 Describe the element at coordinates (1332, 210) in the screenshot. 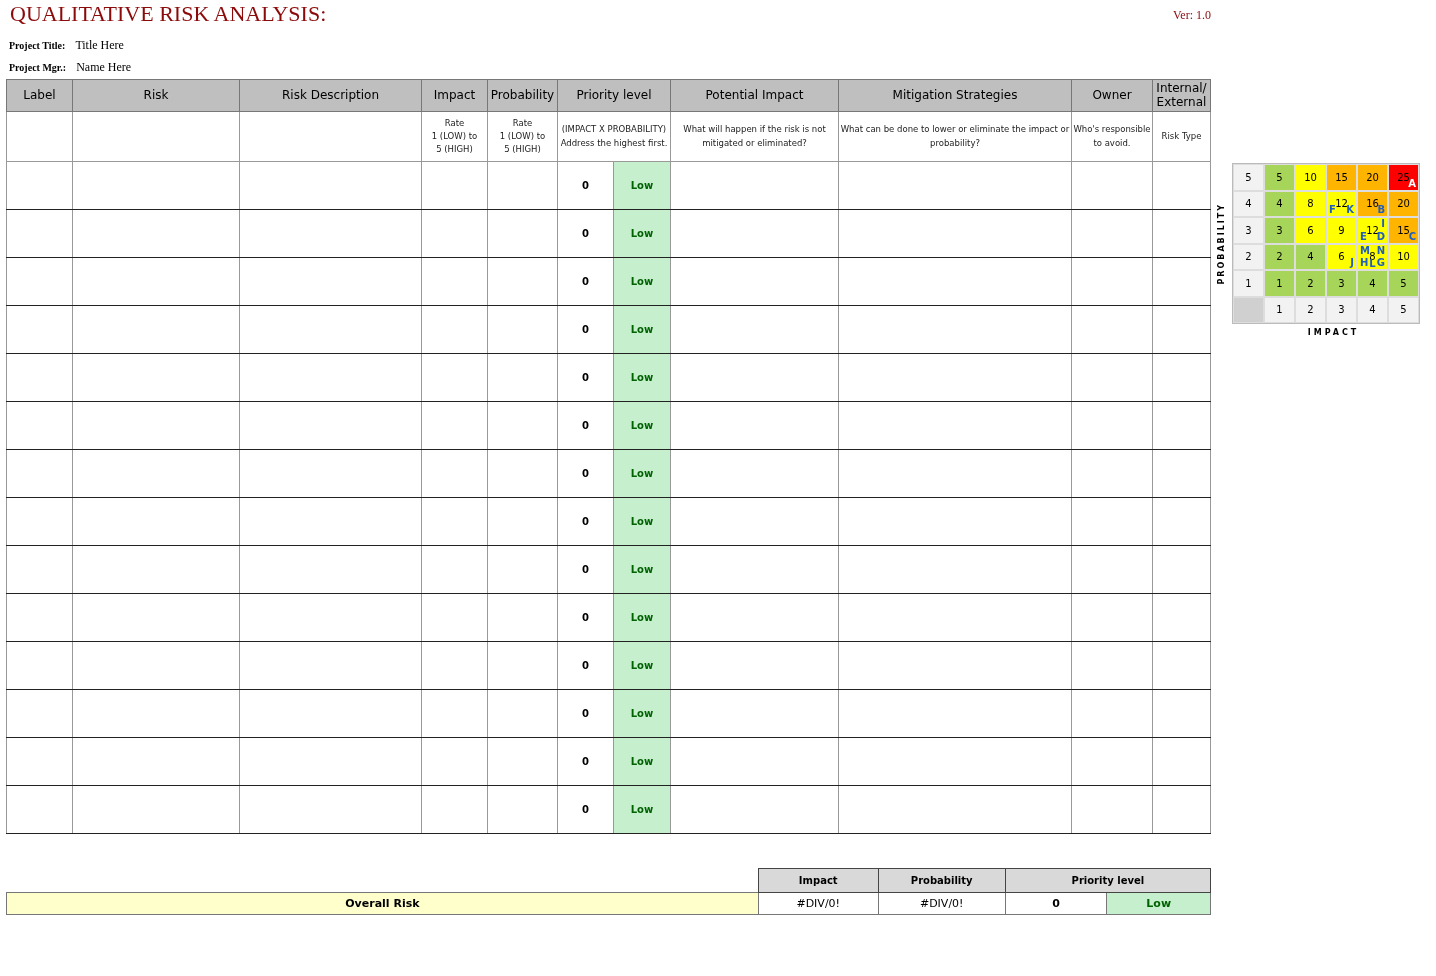

I see `risk-letter: F` at that location.